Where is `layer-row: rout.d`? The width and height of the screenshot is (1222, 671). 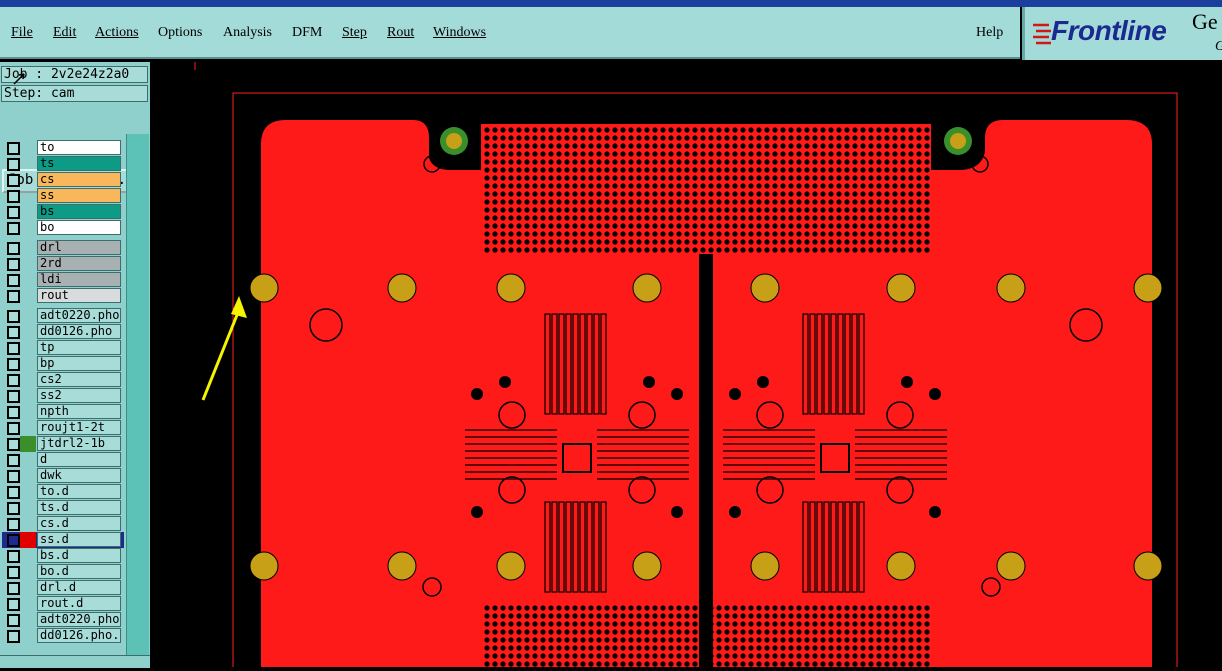
layer-row: rout.d is located at coordinates (63, 604).